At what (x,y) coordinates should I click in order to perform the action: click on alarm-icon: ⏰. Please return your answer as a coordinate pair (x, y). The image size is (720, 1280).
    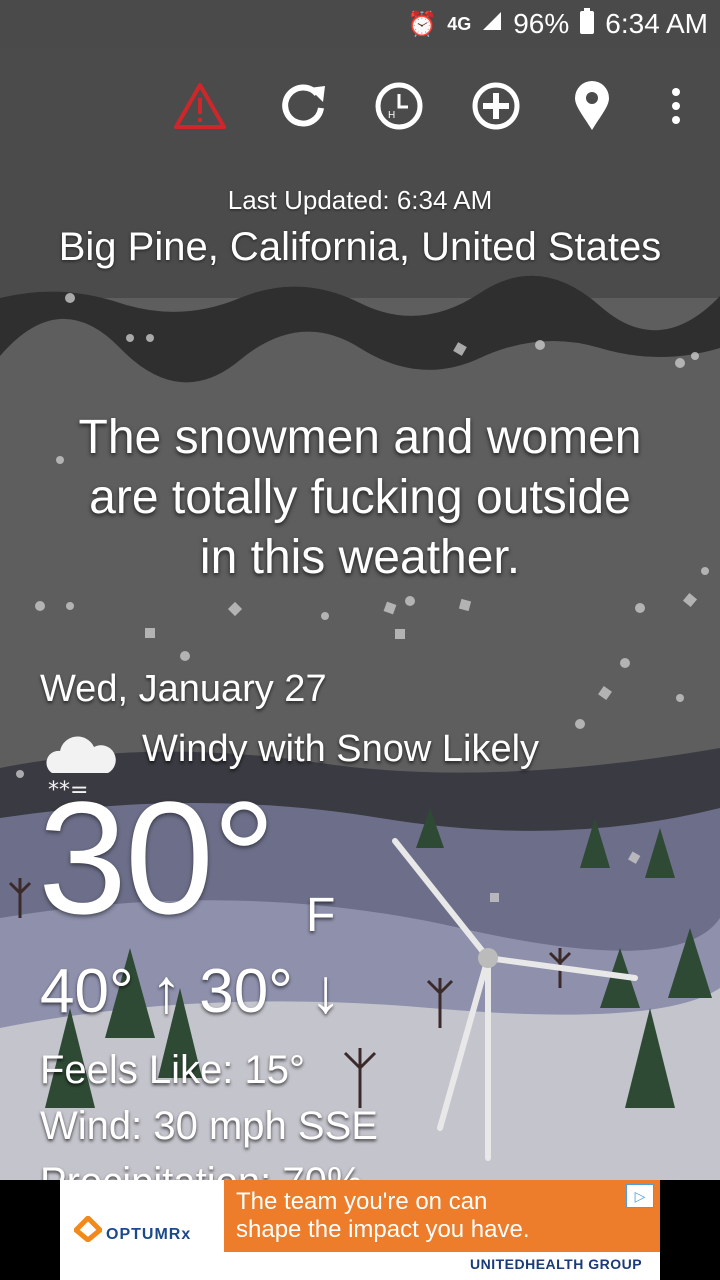
    Looking at the image, I should click on (422, 24).